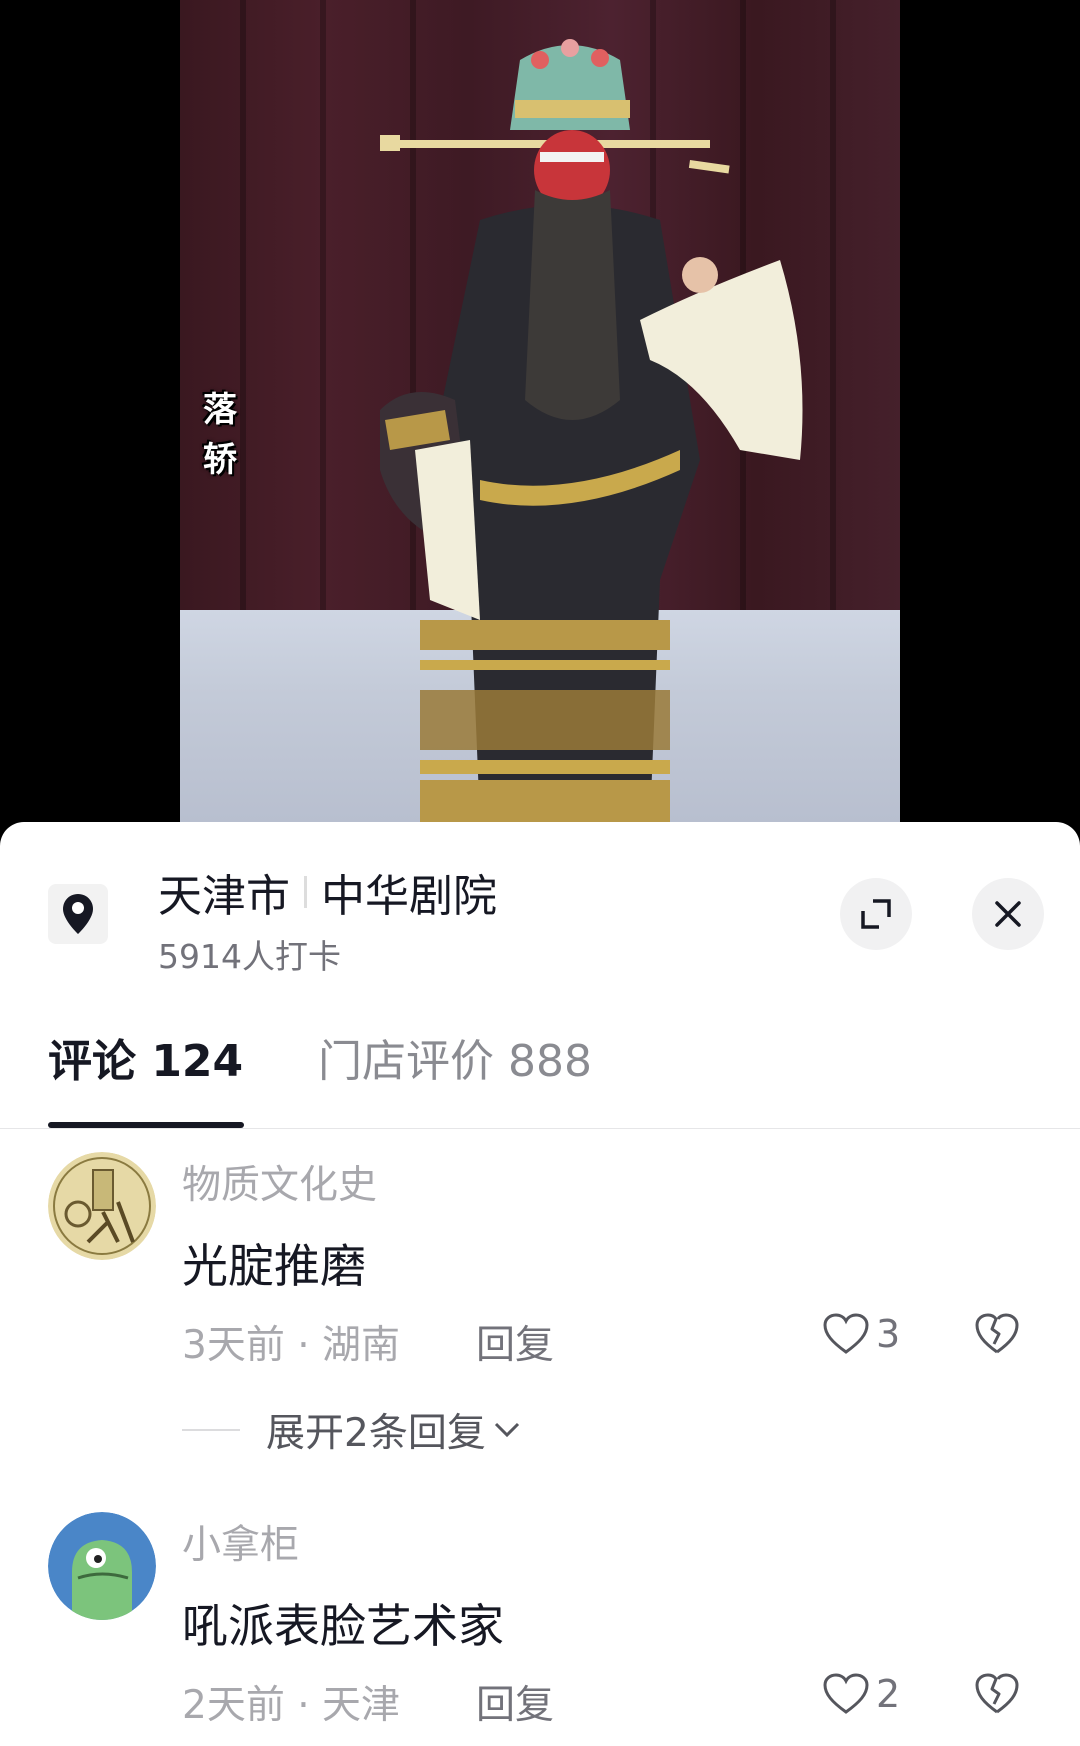  What do you see at coordinates (240, 1542) in the screenshot?
I see `comment-username: 小拿柜` at bounding box center [240, 1542].